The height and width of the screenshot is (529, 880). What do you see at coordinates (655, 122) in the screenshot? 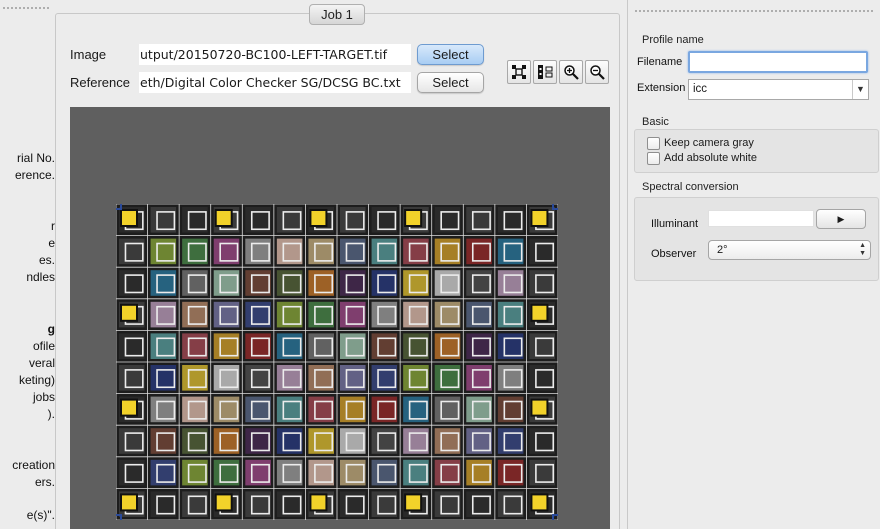
I see `basic-title: Basic` at bounding box center [655, 122].